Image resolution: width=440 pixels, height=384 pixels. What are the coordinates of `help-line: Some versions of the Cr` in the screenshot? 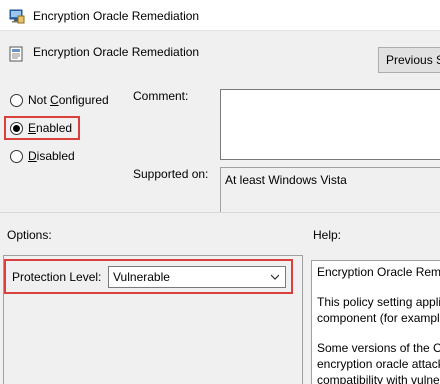 It's located at (378, 348).